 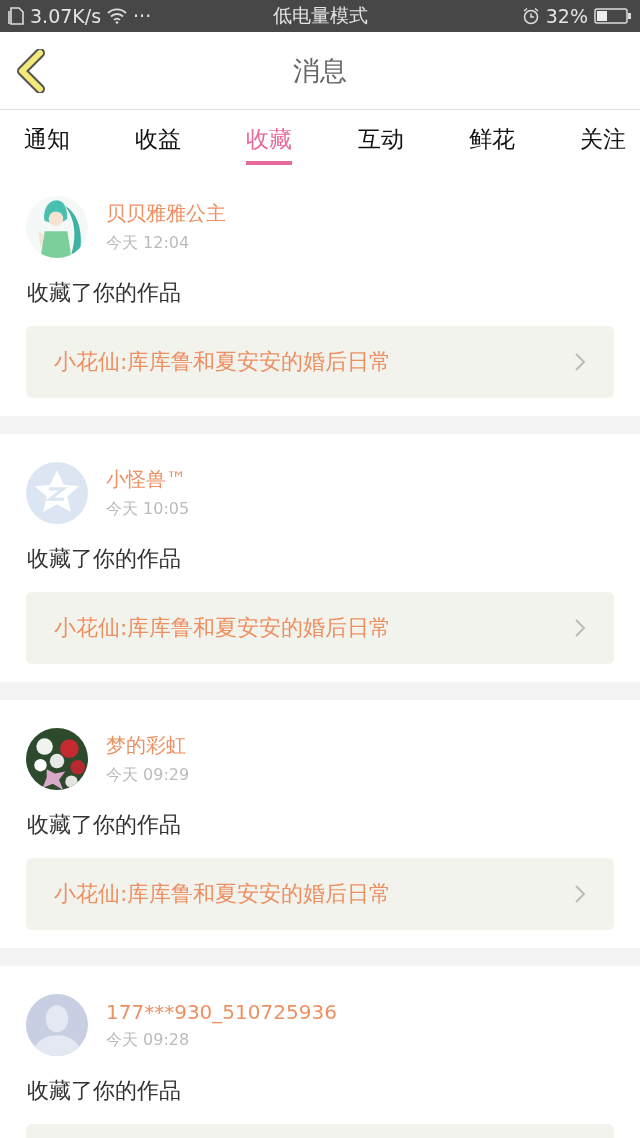 I want to click on star-avatar-icon, so click(x=57, y=493).